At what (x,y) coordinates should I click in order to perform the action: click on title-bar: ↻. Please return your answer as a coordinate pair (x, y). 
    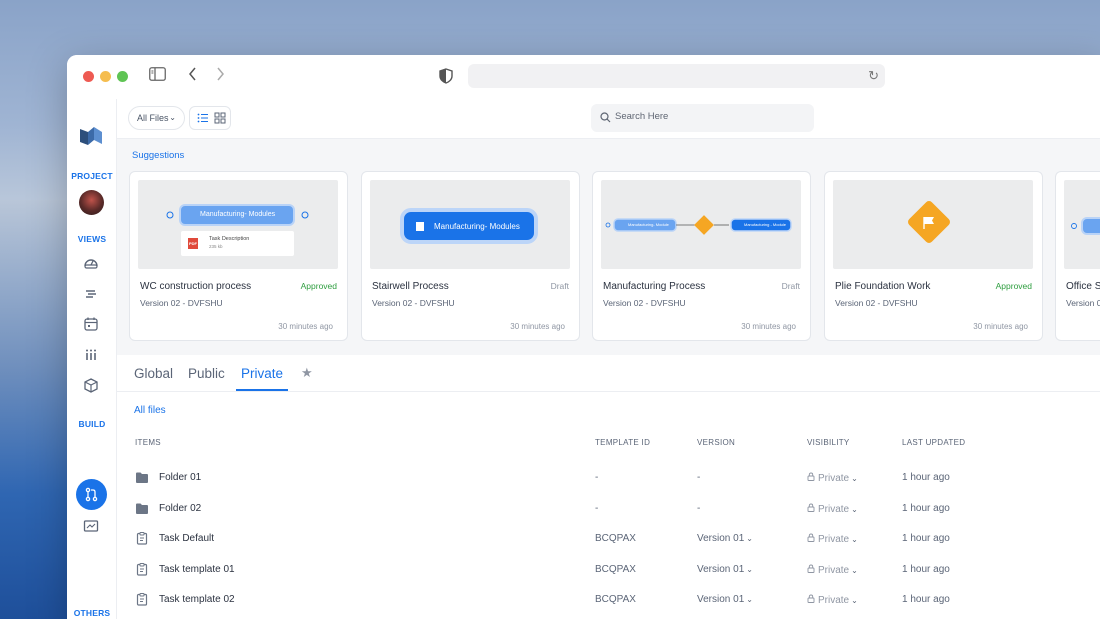
    Looking at the image, I should click on (583, 77).